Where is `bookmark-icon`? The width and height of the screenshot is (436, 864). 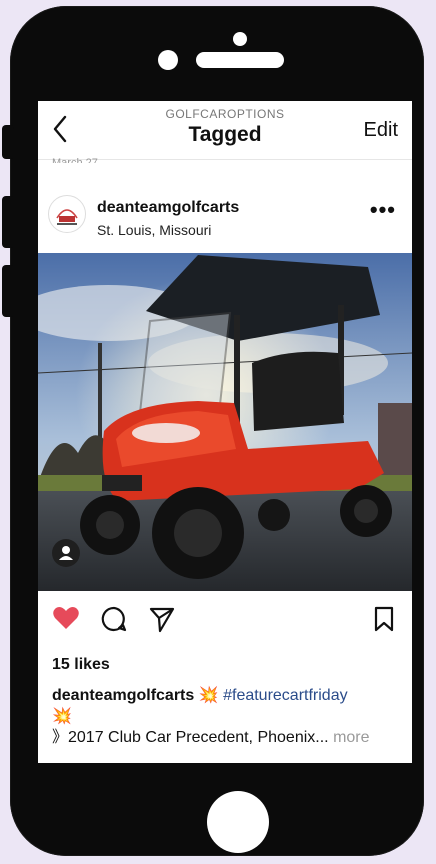
bookmark-icon is located at coordinates (384, 621).